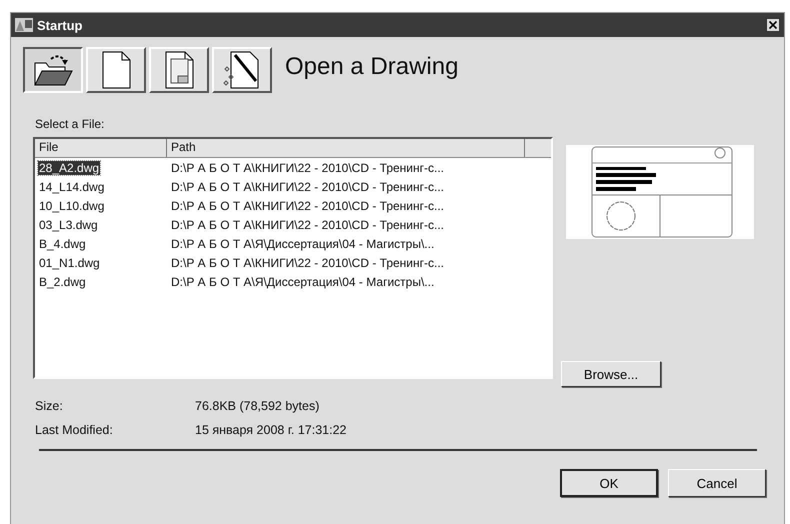  Describe the element at coordinates (609, 483) in the screenshot. I see `ok-button: OK` at that location.